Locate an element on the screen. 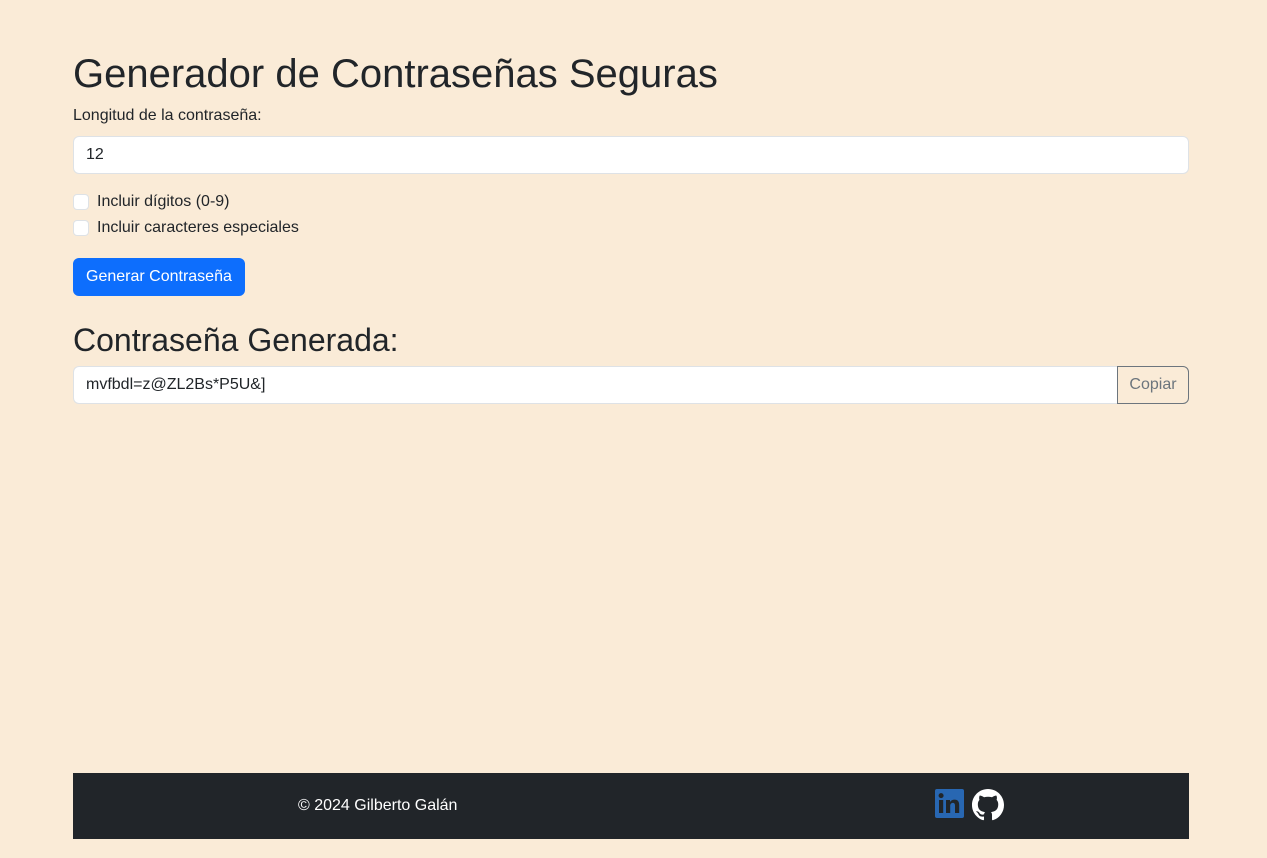  linkedin-icon is located at coordinates (949, 803).